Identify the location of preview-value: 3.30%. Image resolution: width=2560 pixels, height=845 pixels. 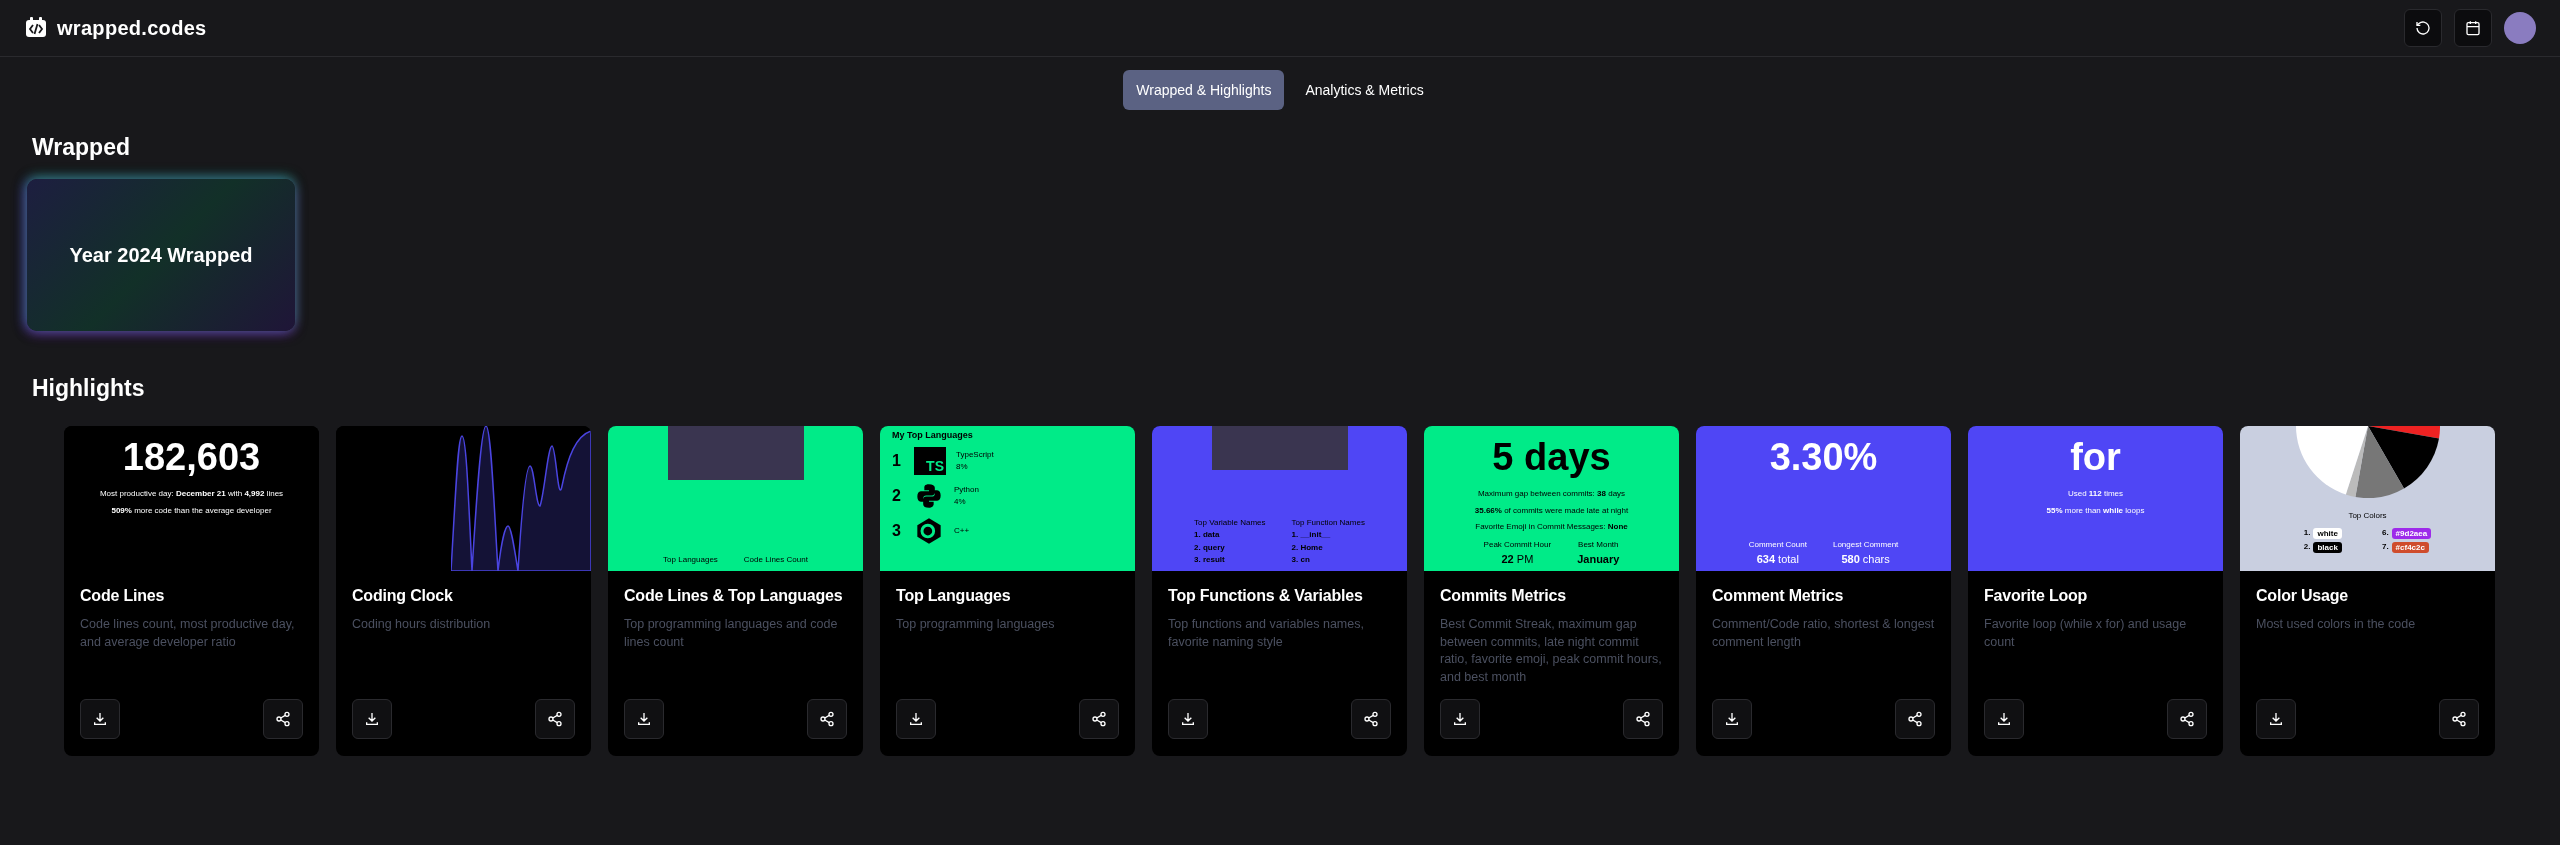
(1823, 457).